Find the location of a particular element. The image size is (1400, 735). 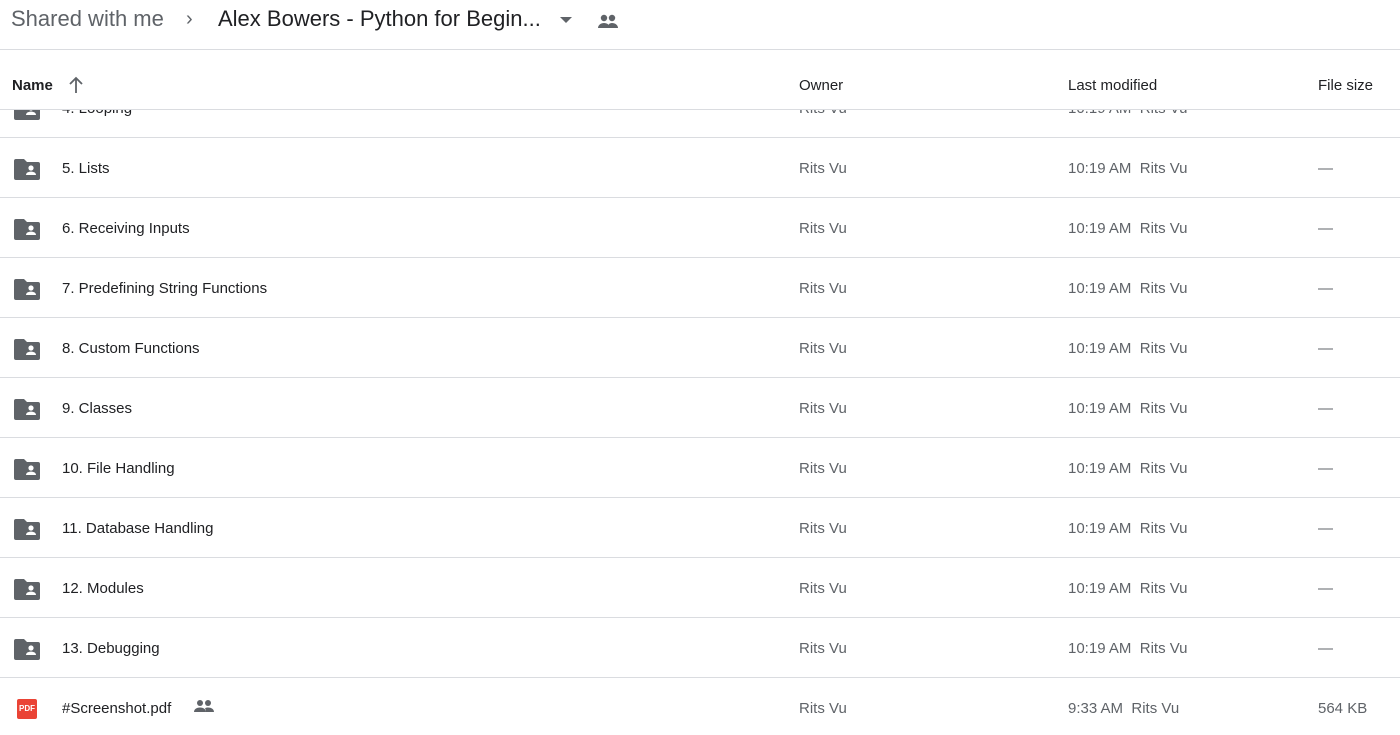

file-name: #Screenshot.pdf is located at coordinates (116, 708).